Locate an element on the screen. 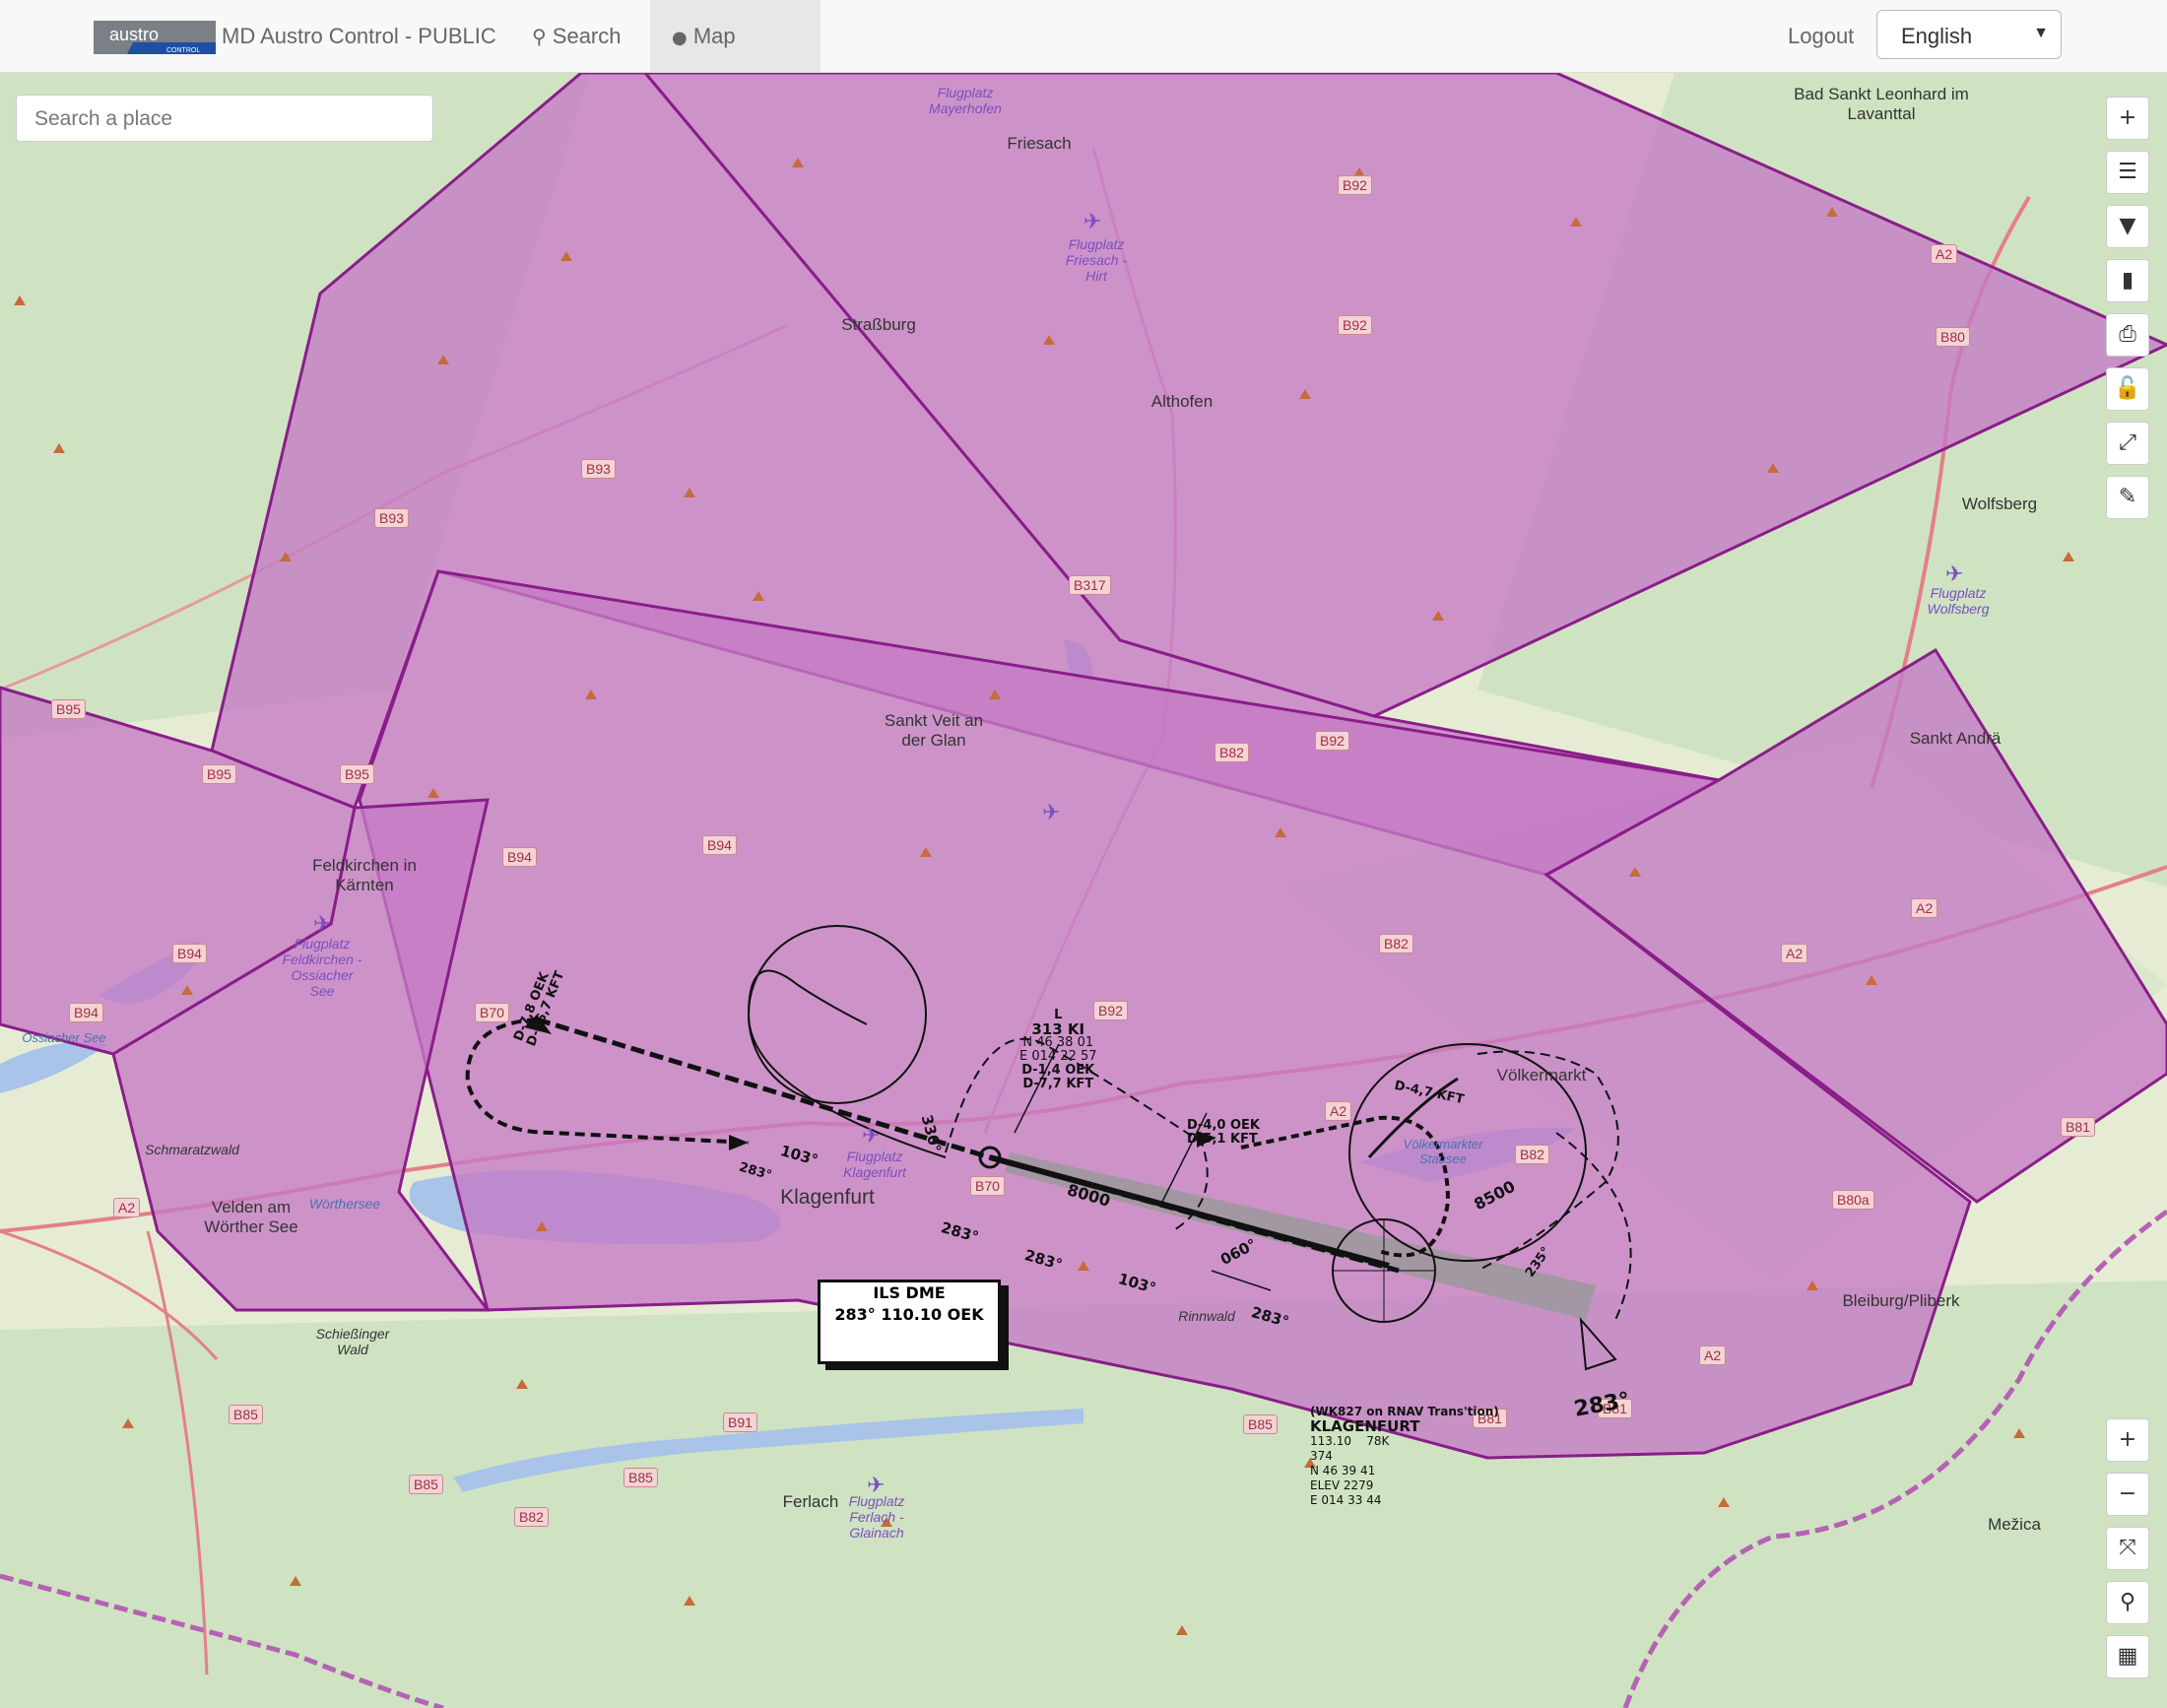 The image size is (2167, 1708). place-label: Althofen is located at coordinates (1182, 401).